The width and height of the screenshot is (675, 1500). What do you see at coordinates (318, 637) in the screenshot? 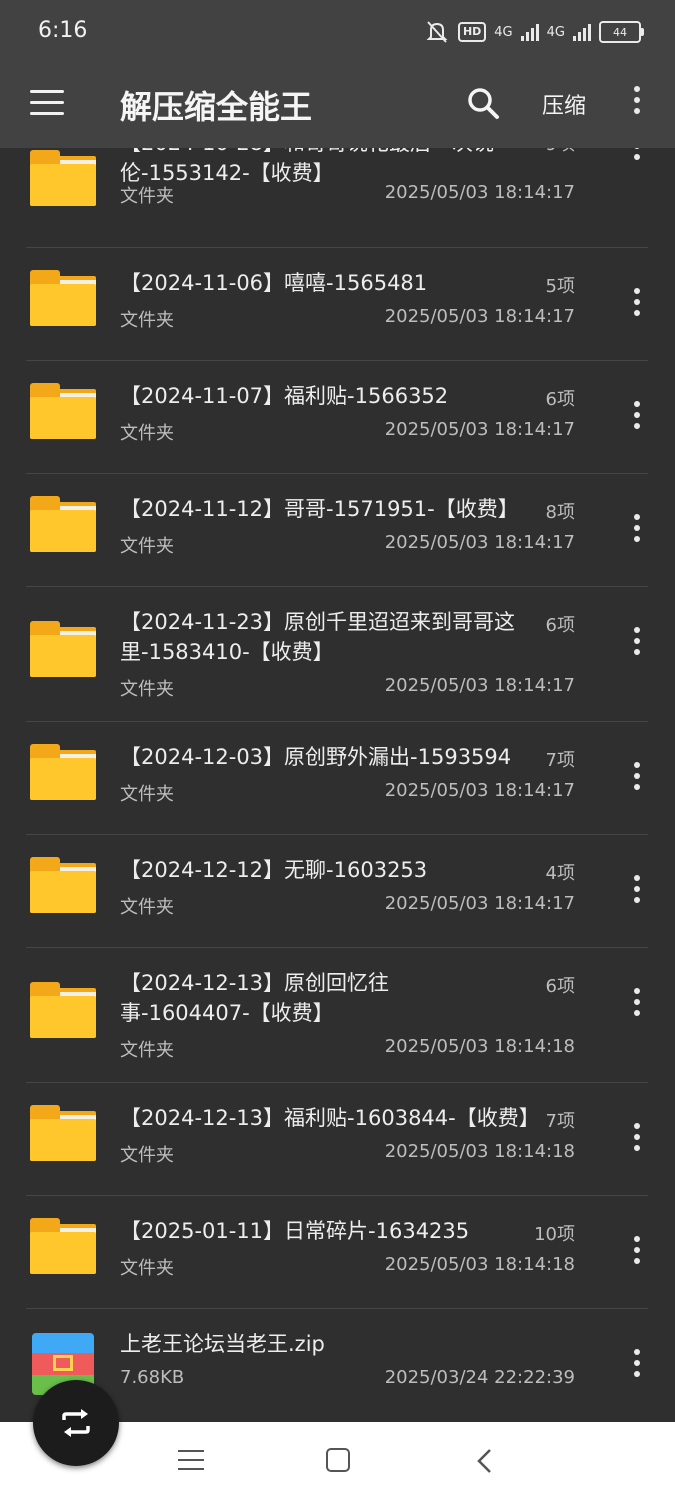
I see `item-name: 【2024-11-23】原创千里迢迢来到哥哥这里-1583410-【收费】` at bounding box center [318, 637].